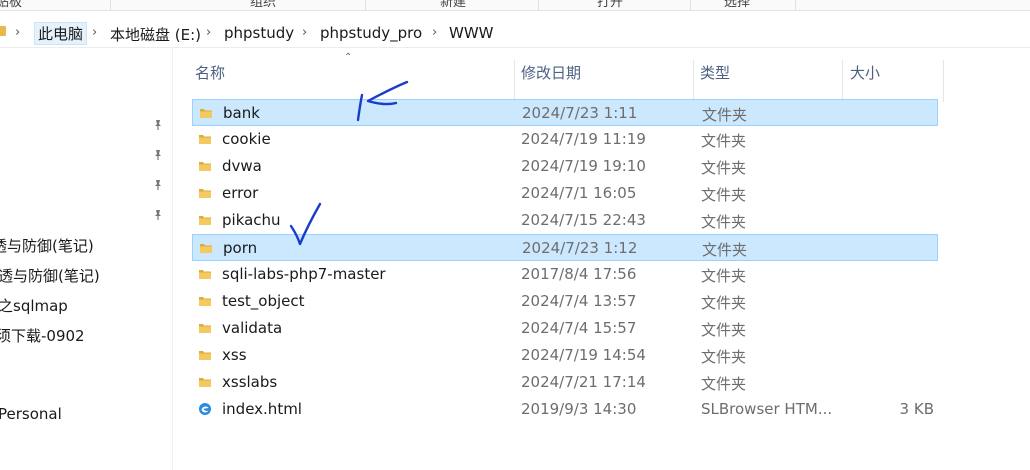 This screenshot has width=1030, height=470. What do you see at coordinates (205, 409) in the screenshot?
I see `browser-html-icon` at bounding box center [205, 409].